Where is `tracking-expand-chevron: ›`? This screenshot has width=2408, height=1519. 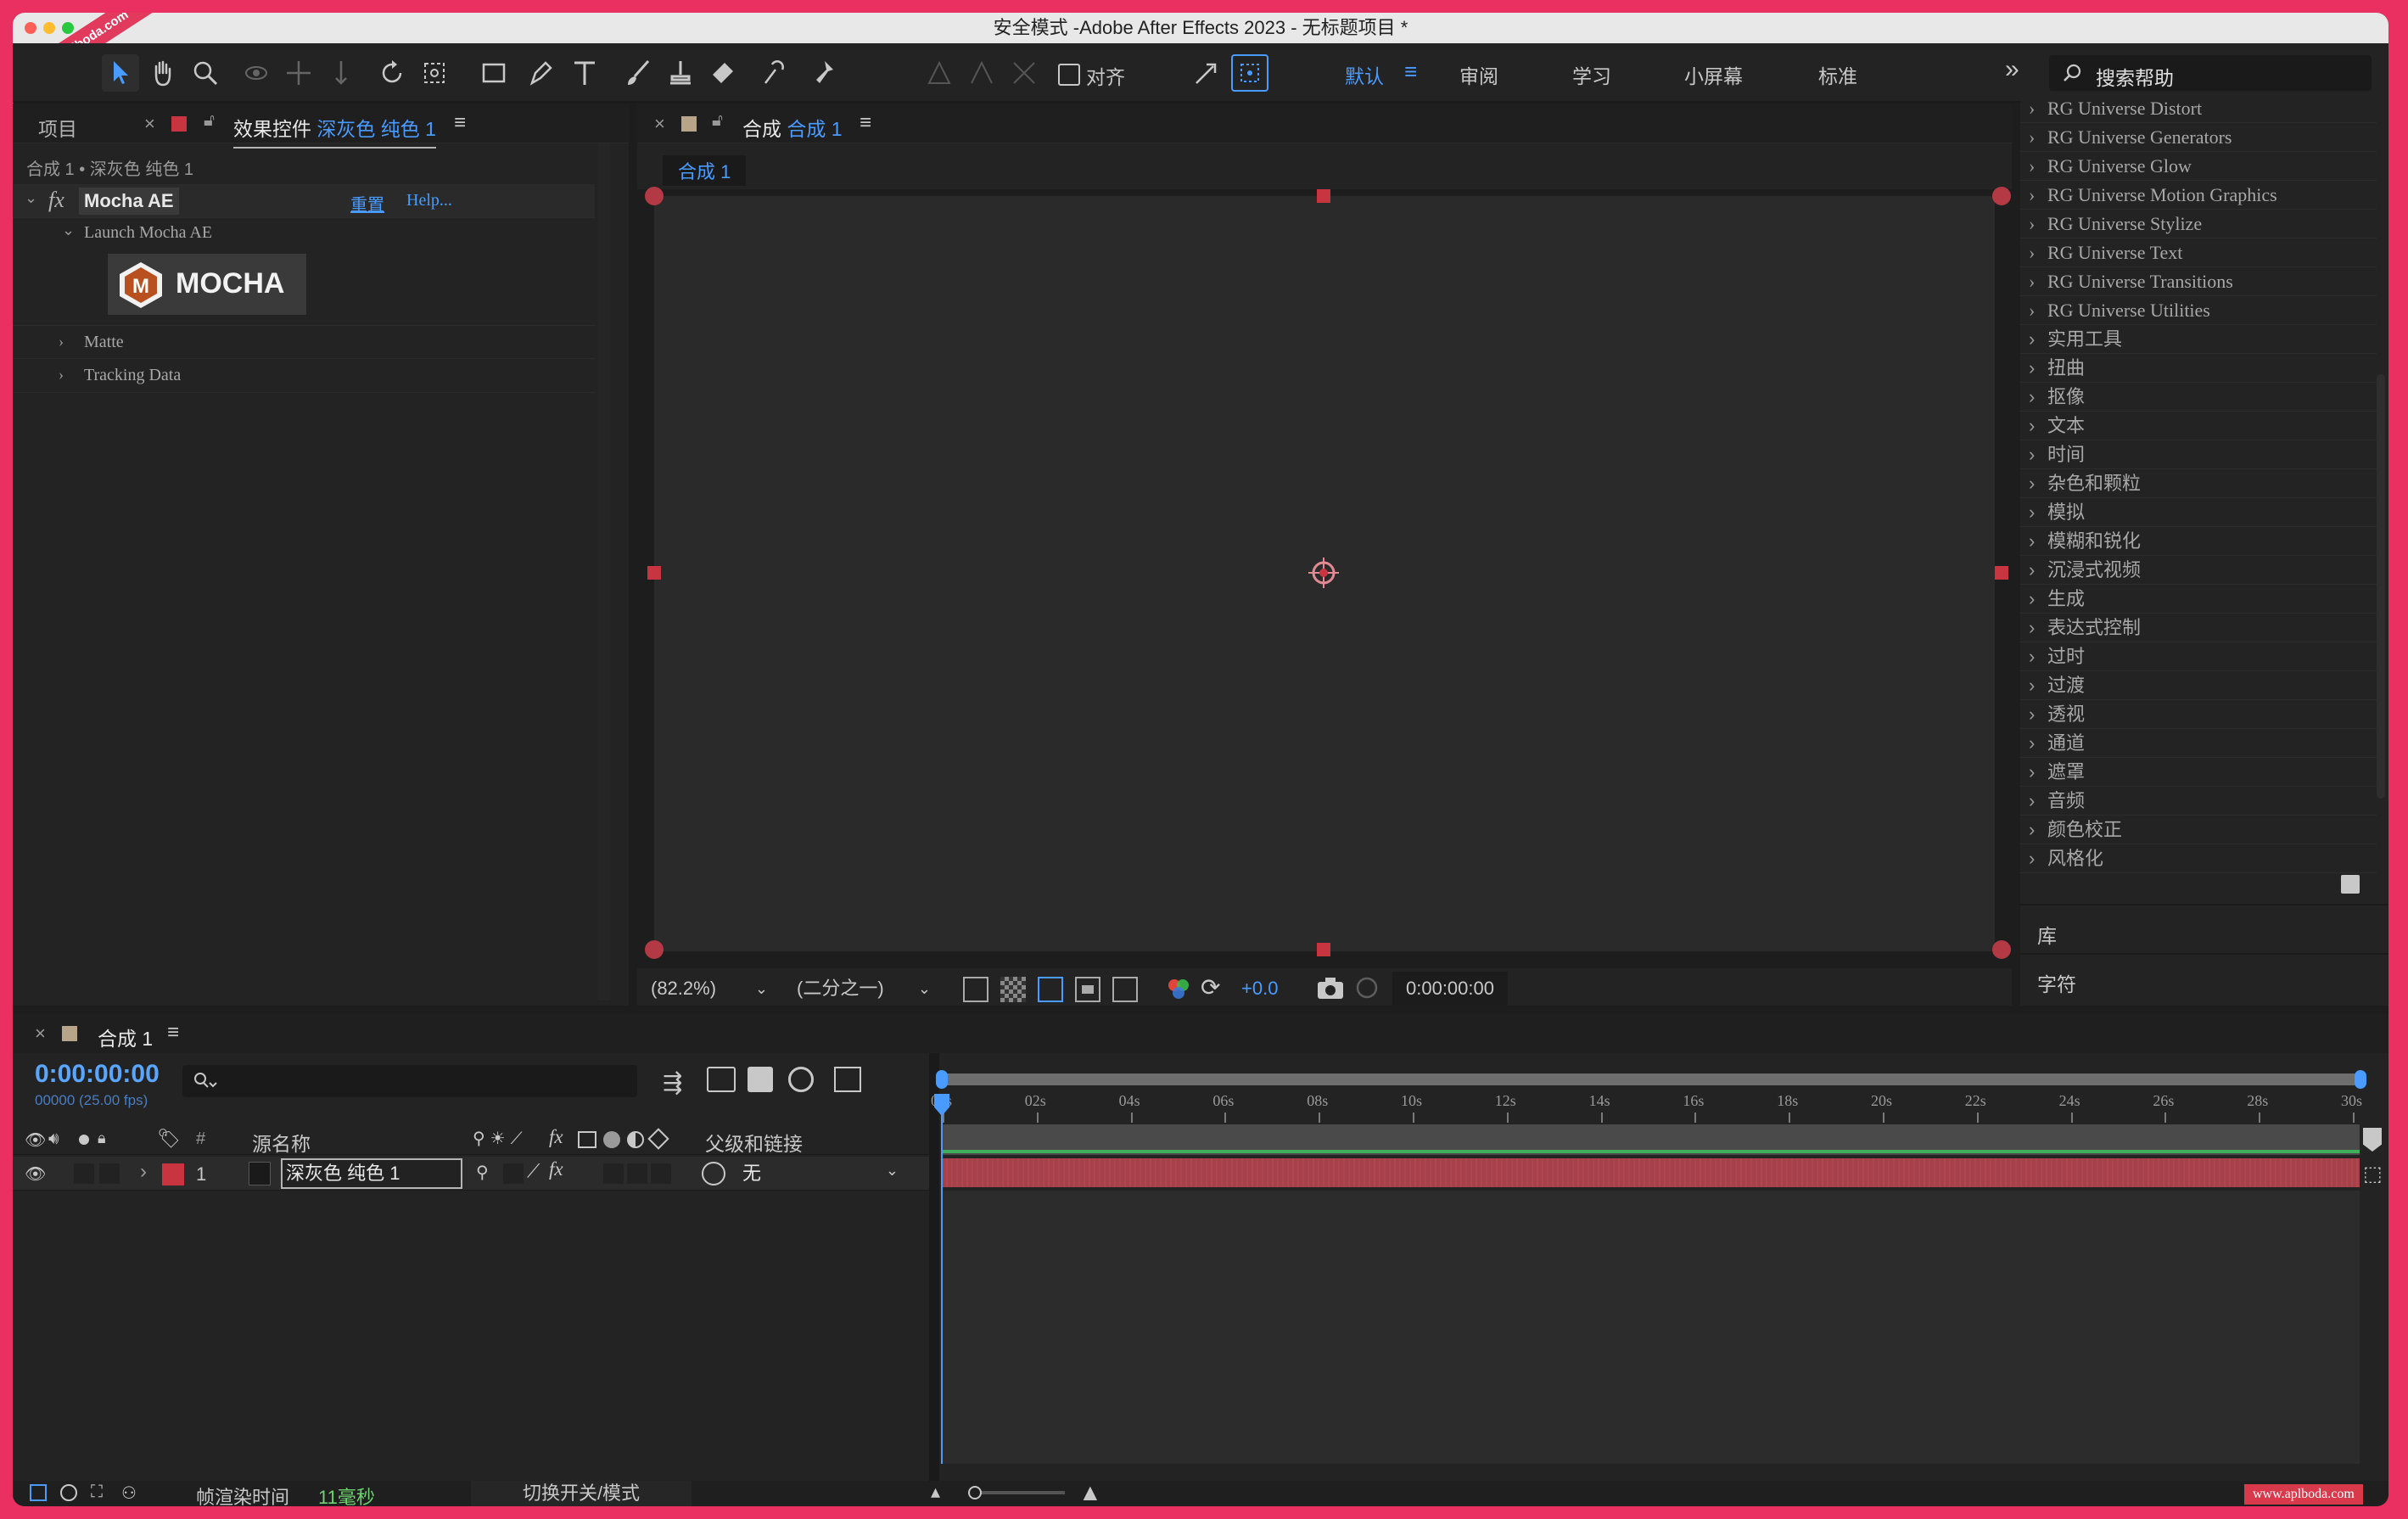 tracking-expand-chevron: › is located at coordinates (62, 375).